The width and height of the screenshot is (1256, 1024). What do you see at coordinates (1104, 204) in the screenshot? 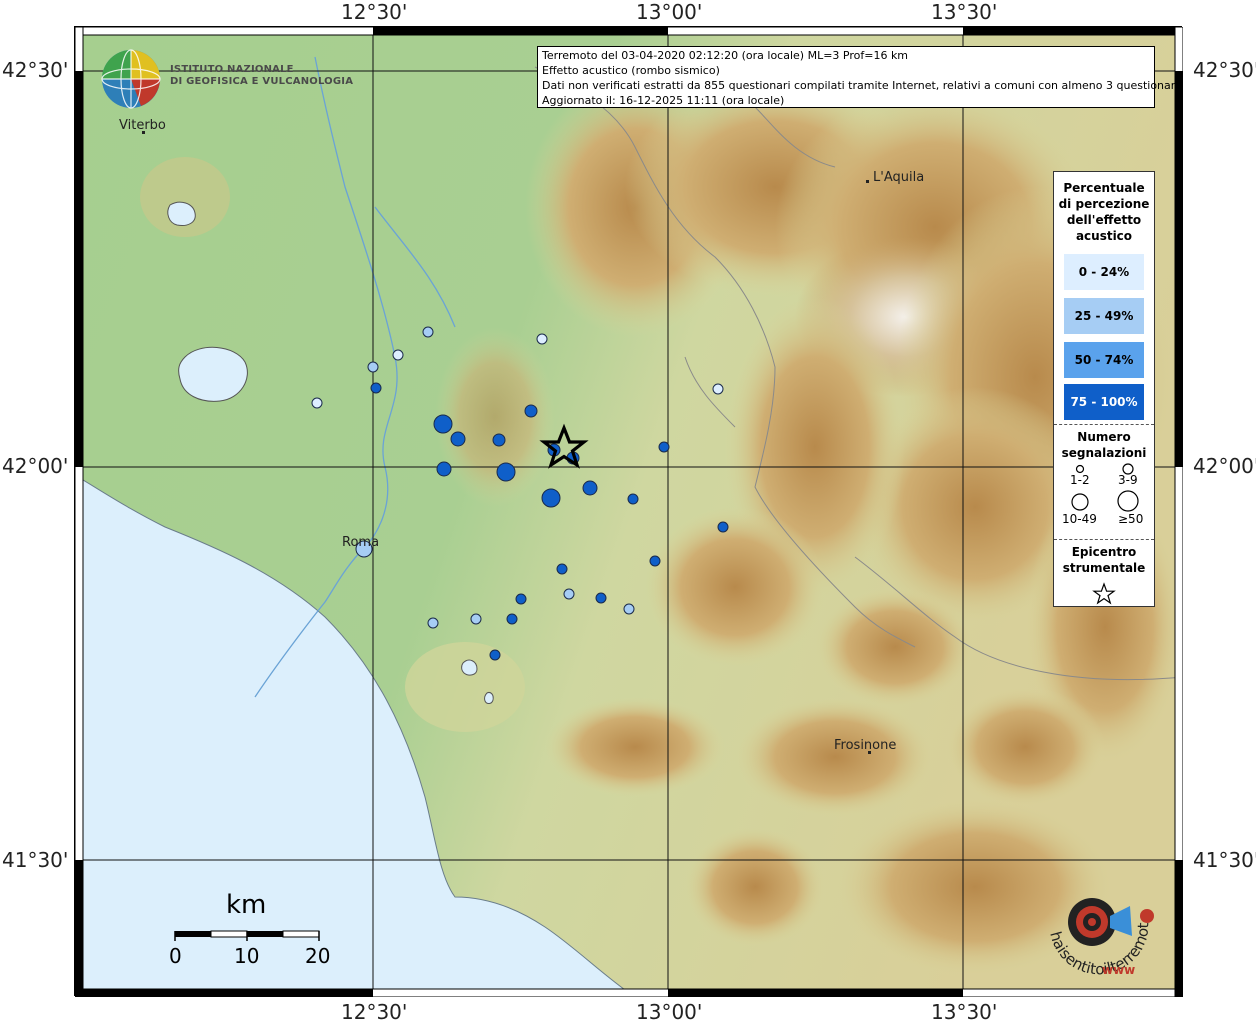
I see `legend-title-line2: di percezione` at bounding box center [1104, 204].